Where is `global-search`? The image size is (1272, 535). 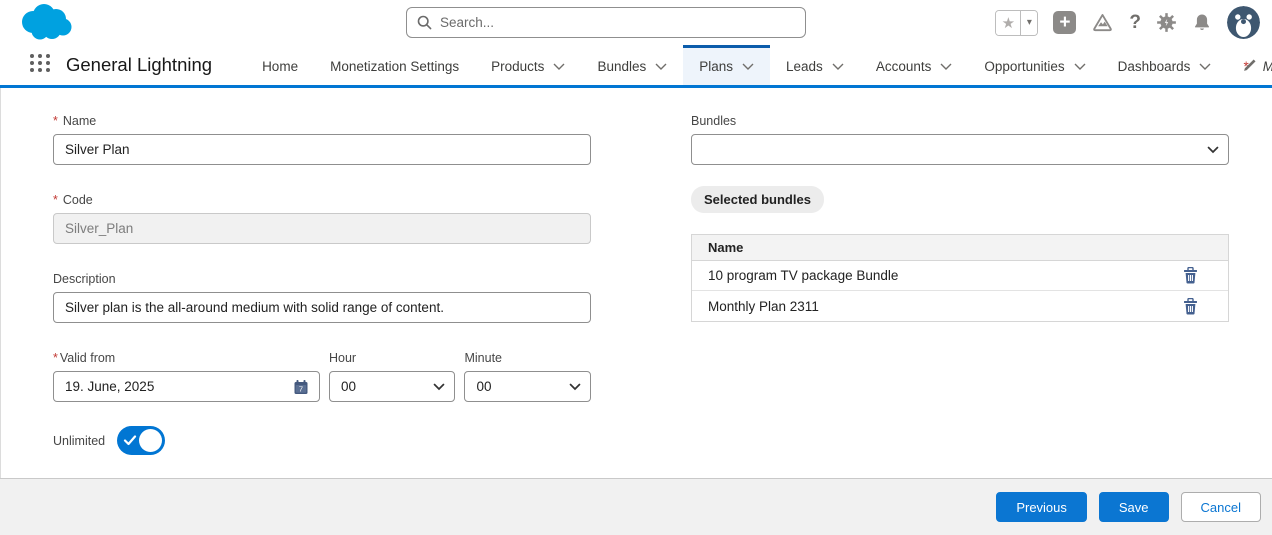 global-search is located at coordinates (606, 22).